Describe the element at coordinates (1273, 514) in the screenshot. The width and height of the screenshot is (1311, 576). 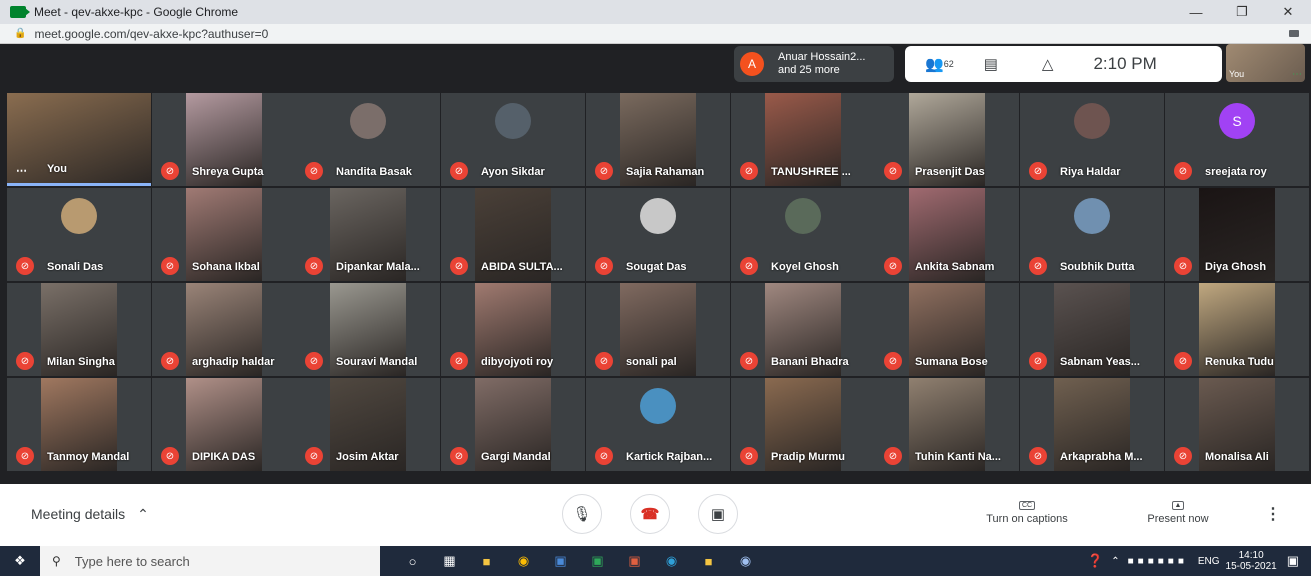
I see `more-options-icon: ⋮` at that location.